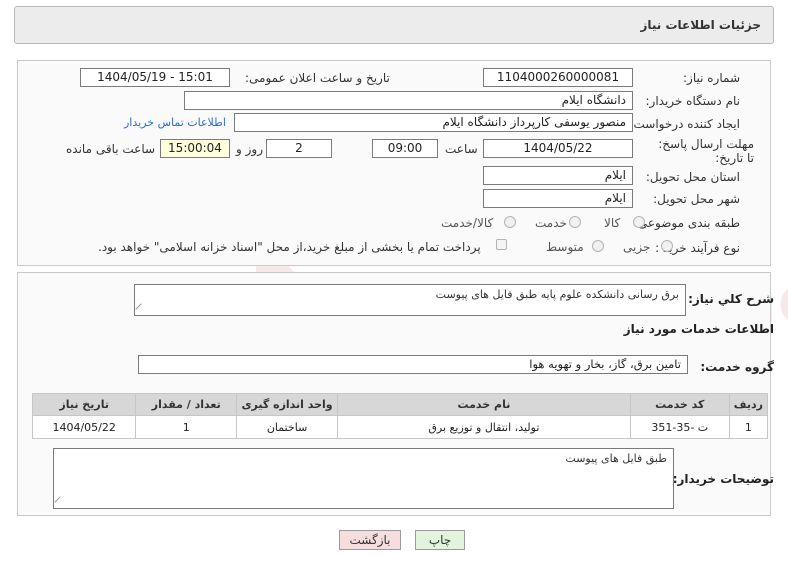 The width and height of the screenshot is (788, 566). Describe the element at coordinates (84, 427) in the screenshot. I see `cell-need-date: 1404/05/22` at that location.